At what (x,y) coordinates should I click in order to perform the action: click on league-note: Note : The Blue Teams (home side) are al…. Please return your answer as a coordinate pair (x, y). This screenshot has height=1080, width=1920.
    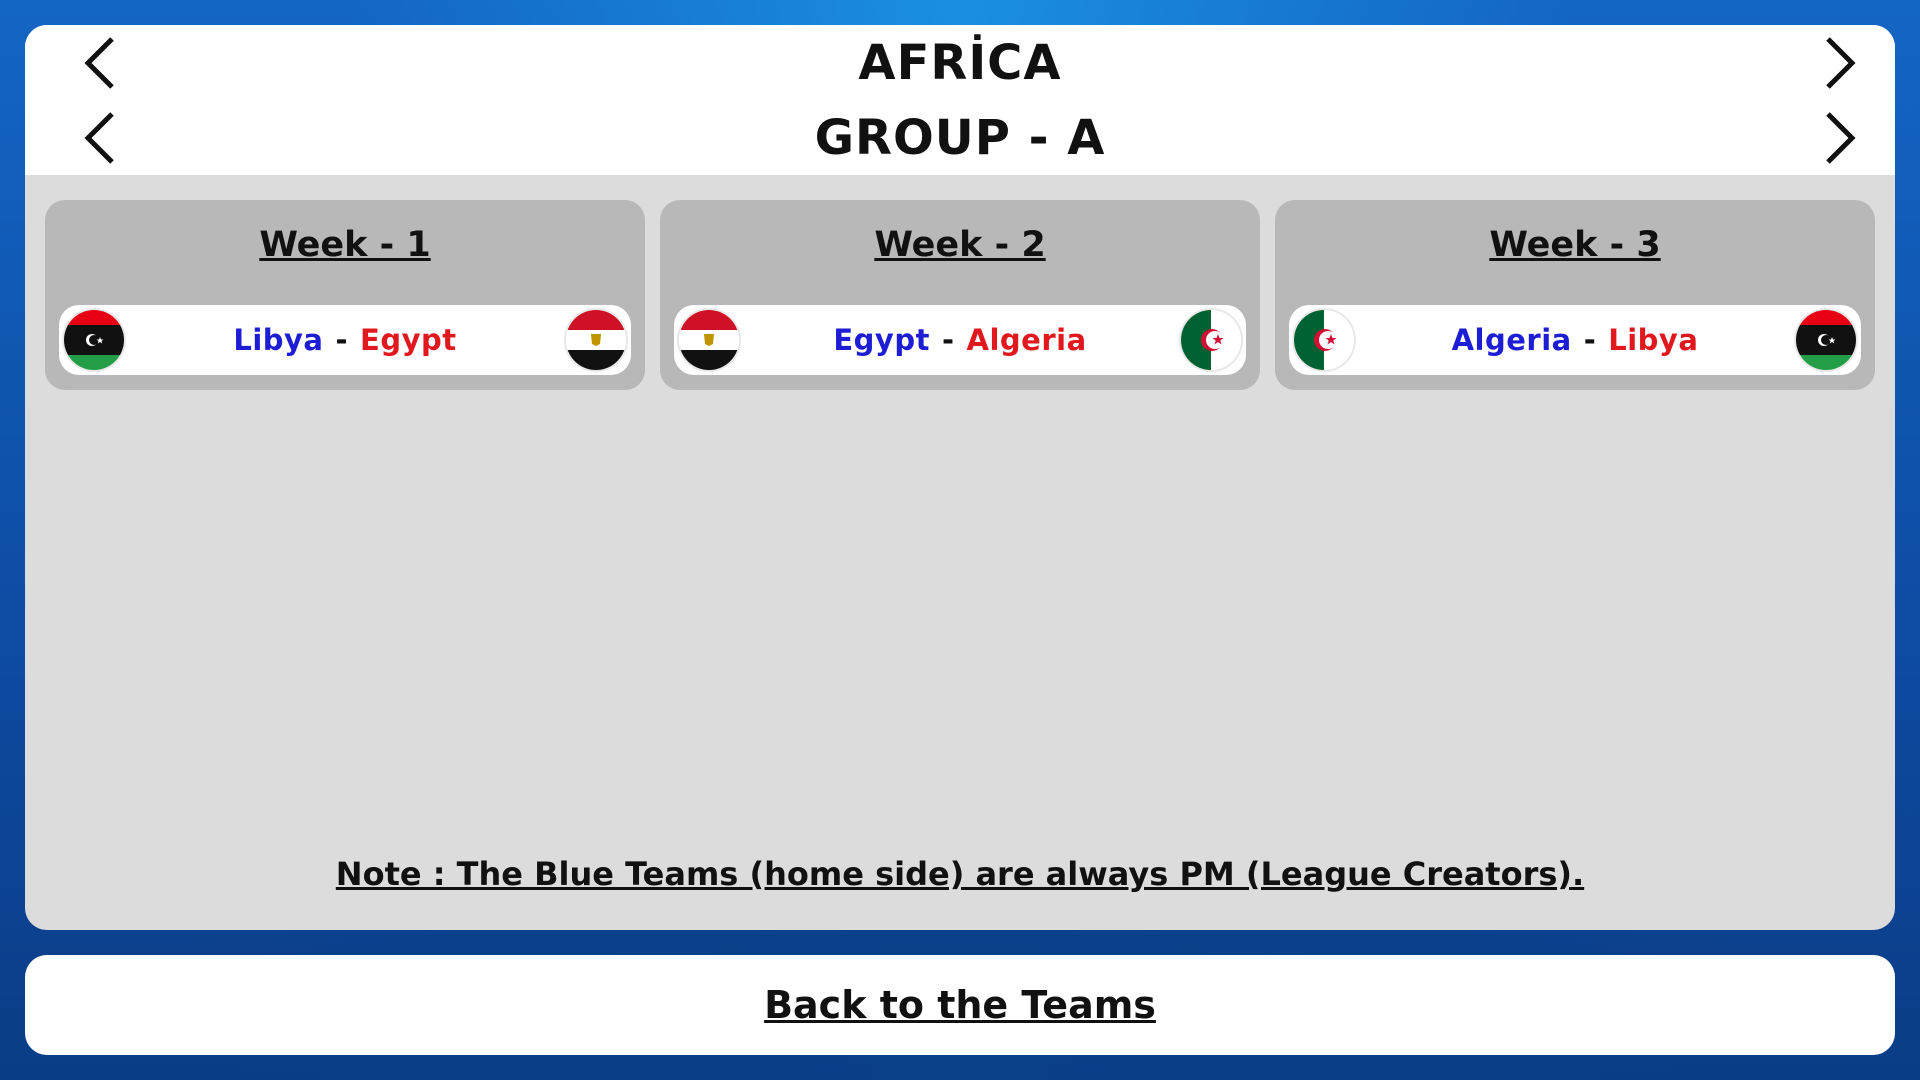
    Looking at the image, I should click on (960, 874).